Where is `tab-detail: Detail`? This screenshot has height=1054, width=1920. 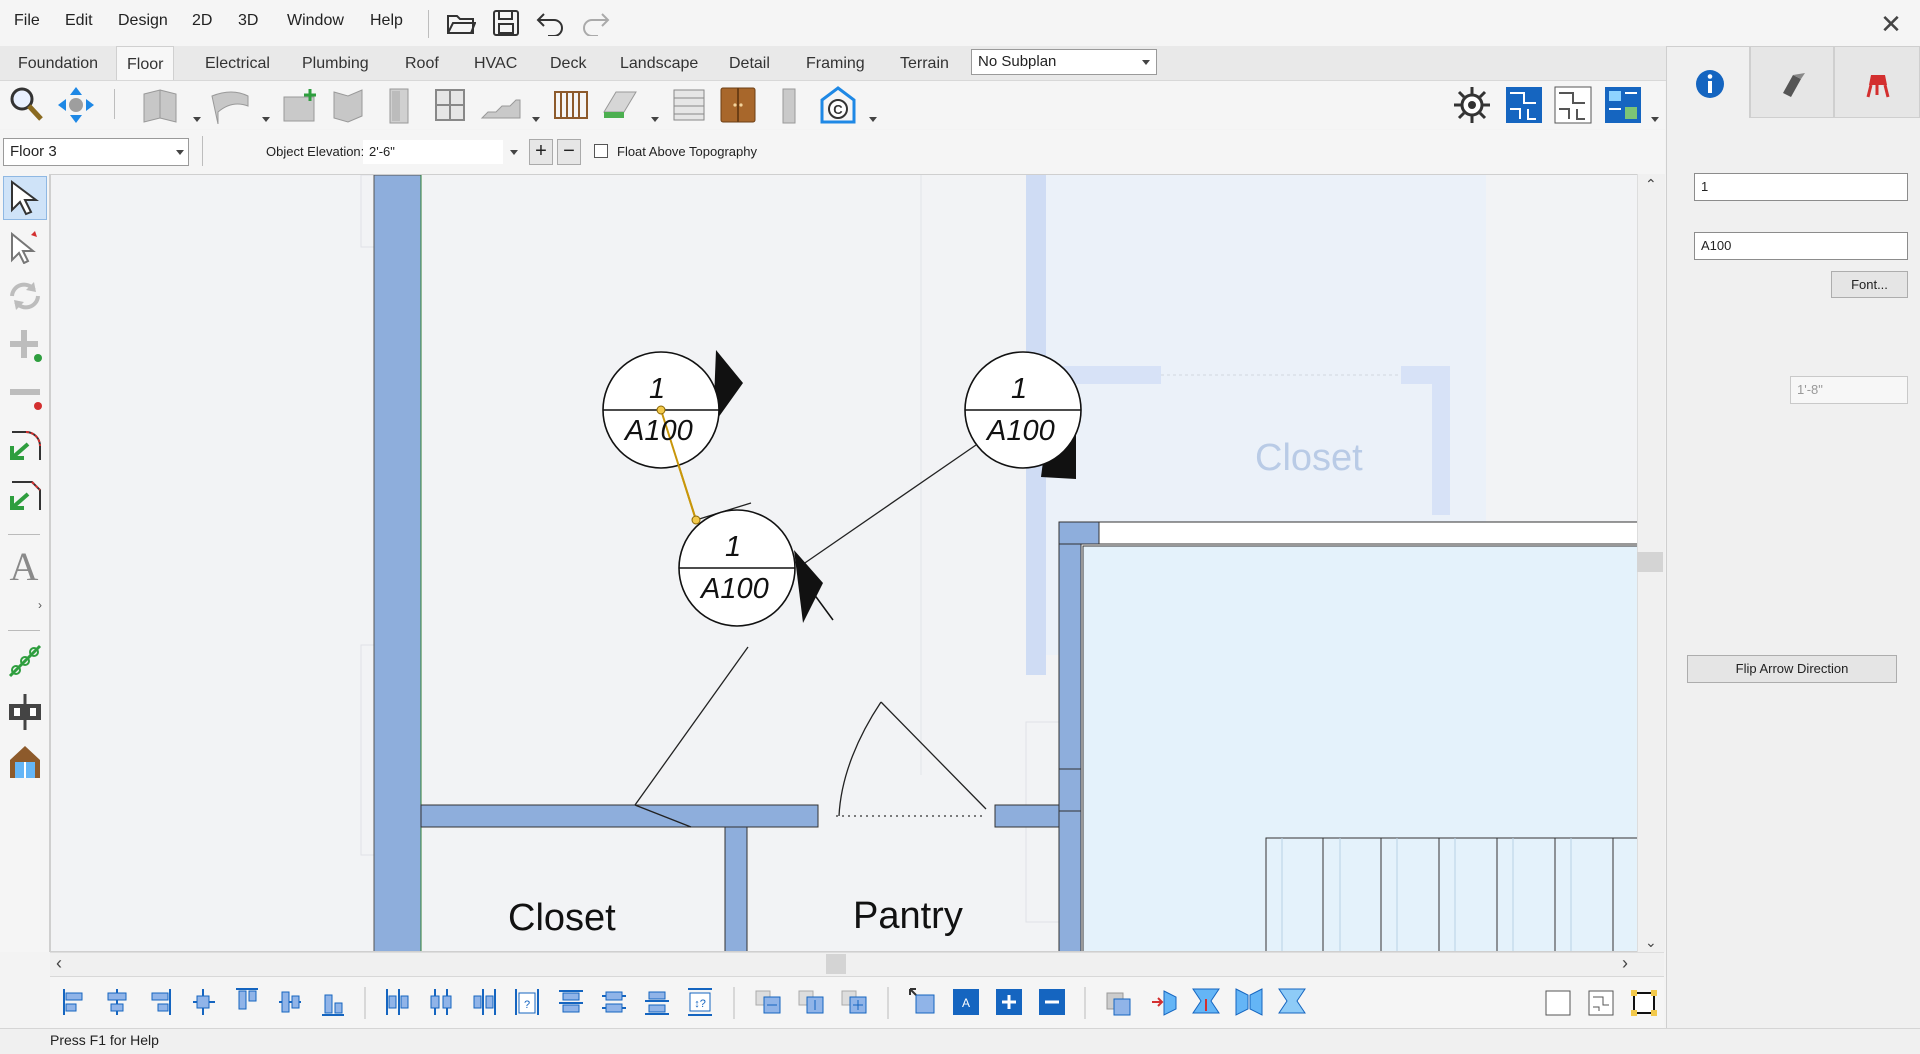
tab-detail: Detail is located at coordinates (749, 63).